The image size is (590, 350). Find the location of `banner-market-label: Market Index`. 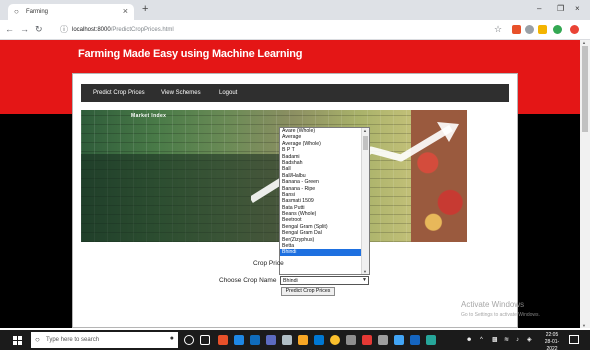

banner-market-label: Market Index is located at coordinates (149, 116).